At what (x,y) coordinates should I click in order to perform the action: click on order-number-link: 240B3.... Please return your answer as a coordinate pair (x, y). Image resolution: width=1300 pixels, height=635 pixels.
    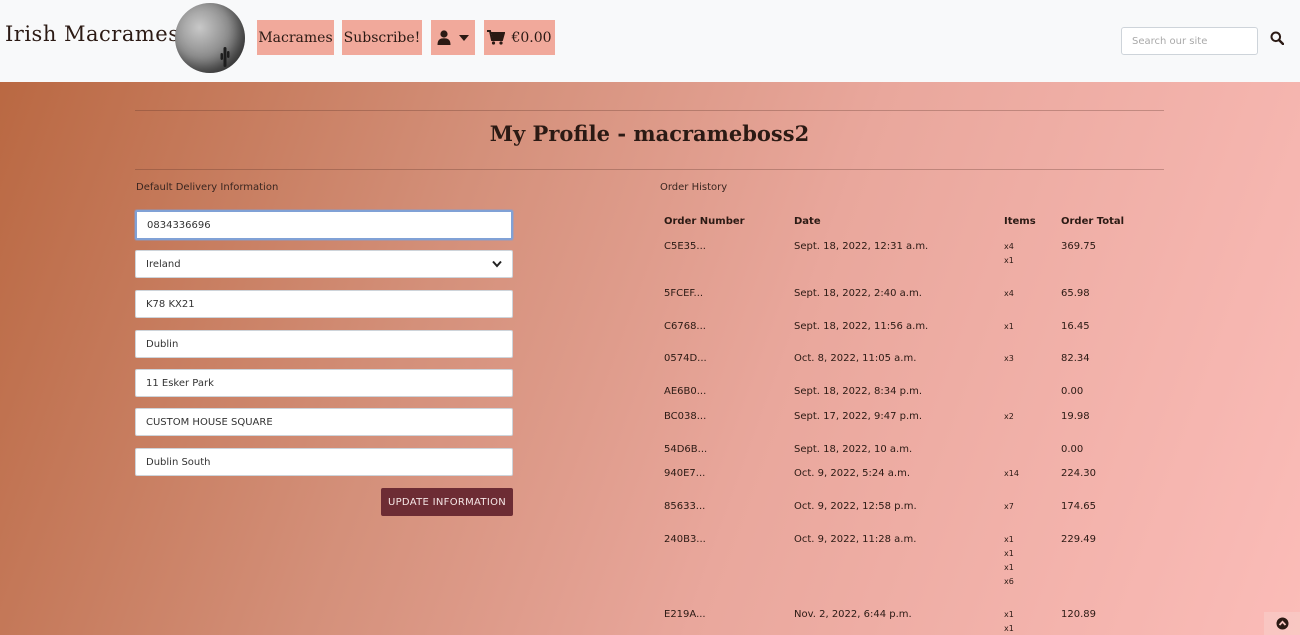
    Looking at the image, I should click on (685, 539).